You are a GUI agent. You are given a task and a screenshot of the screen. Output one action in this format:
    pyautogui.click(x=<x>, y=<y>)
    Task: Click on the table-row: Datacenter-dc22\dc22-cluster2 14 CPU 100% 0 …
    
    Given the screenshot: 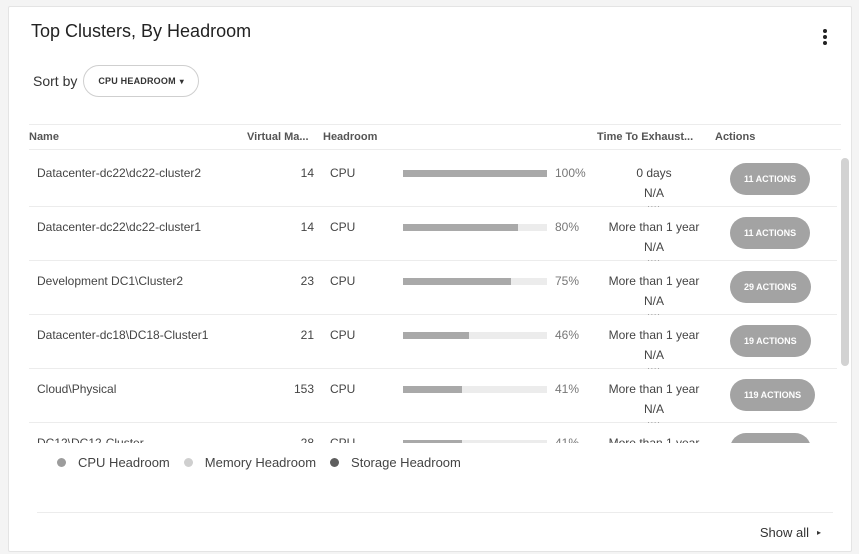 What is the action you would take?
    pyautogui.click(x=433, y=180)
    